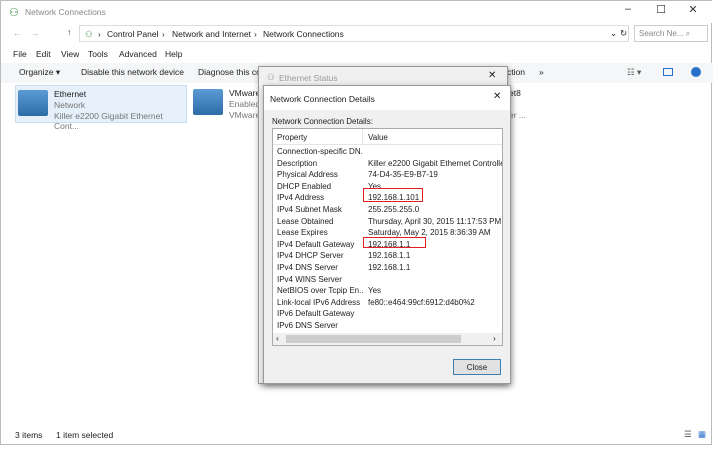  I want to click on property-cell: Lease Obtained, so click(305, 221).